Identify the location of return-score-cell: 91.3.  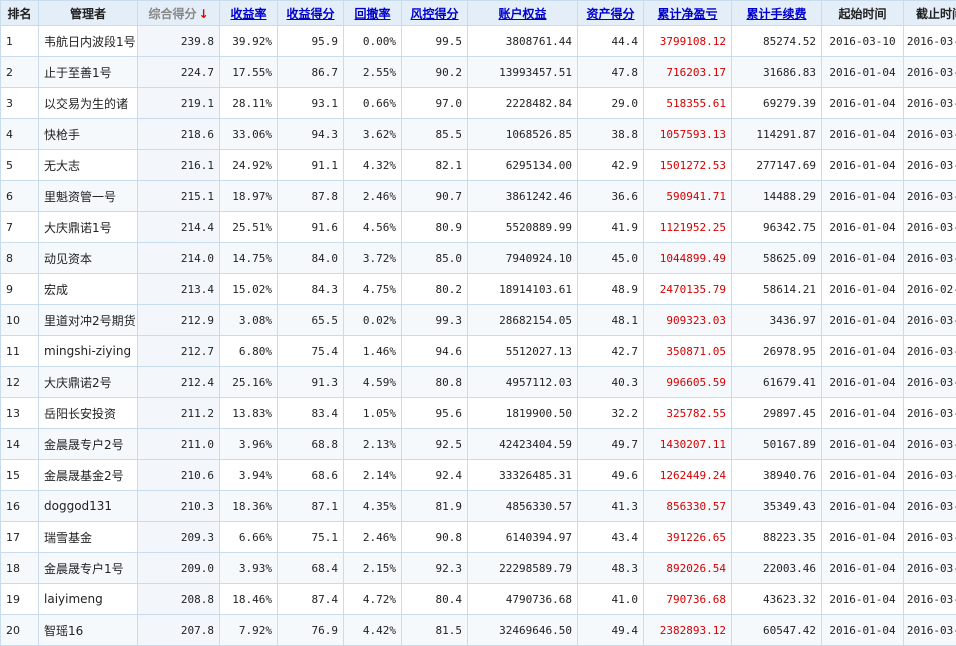
(310, 382).